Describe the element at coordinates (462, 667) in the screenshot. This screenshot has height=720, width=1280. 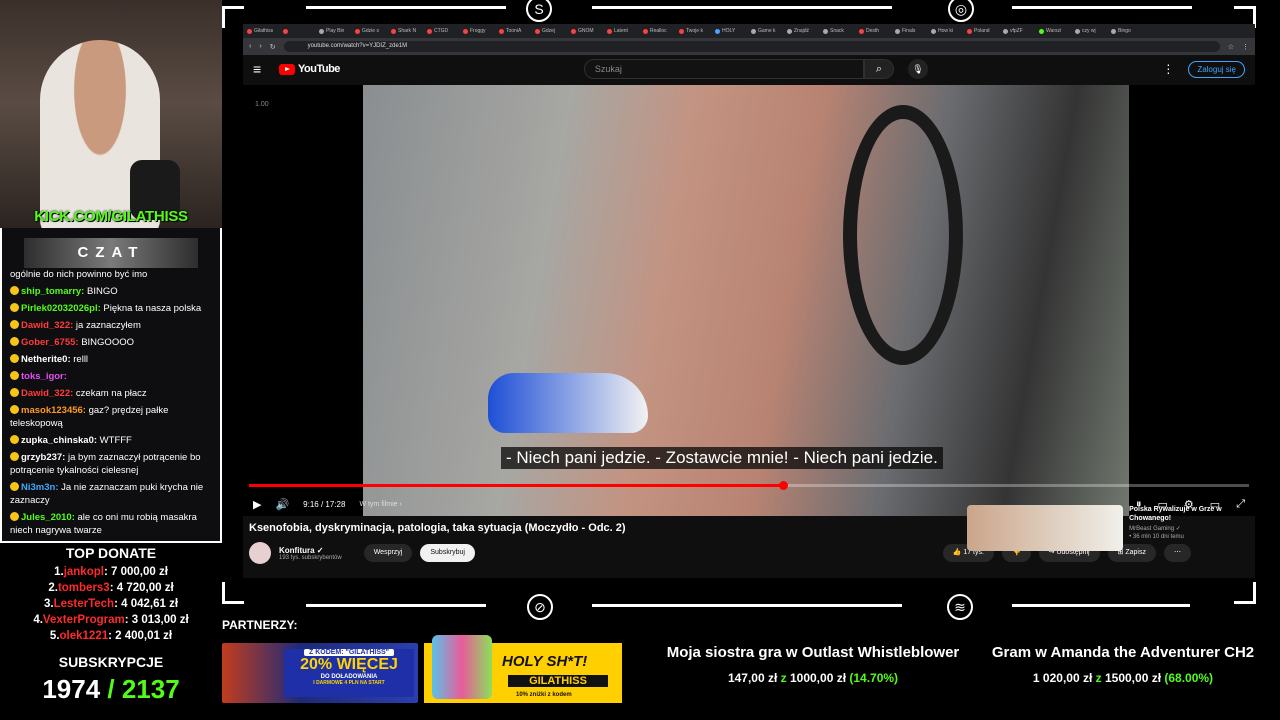
I see `cans-image` at that location.